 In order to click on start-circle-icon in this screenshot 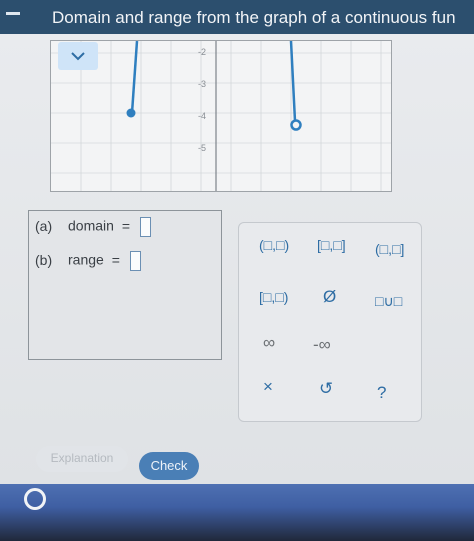, I will do `click(35, 499)`.